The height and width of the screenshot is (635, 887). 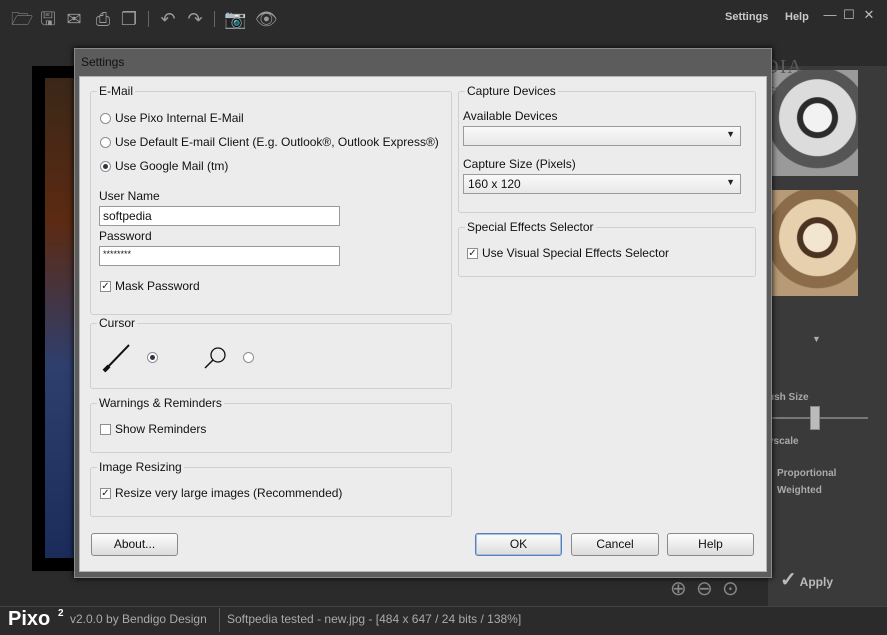 I want to click on special-effects-group-title: Special Effects Selector, so click(x=530, y=227).